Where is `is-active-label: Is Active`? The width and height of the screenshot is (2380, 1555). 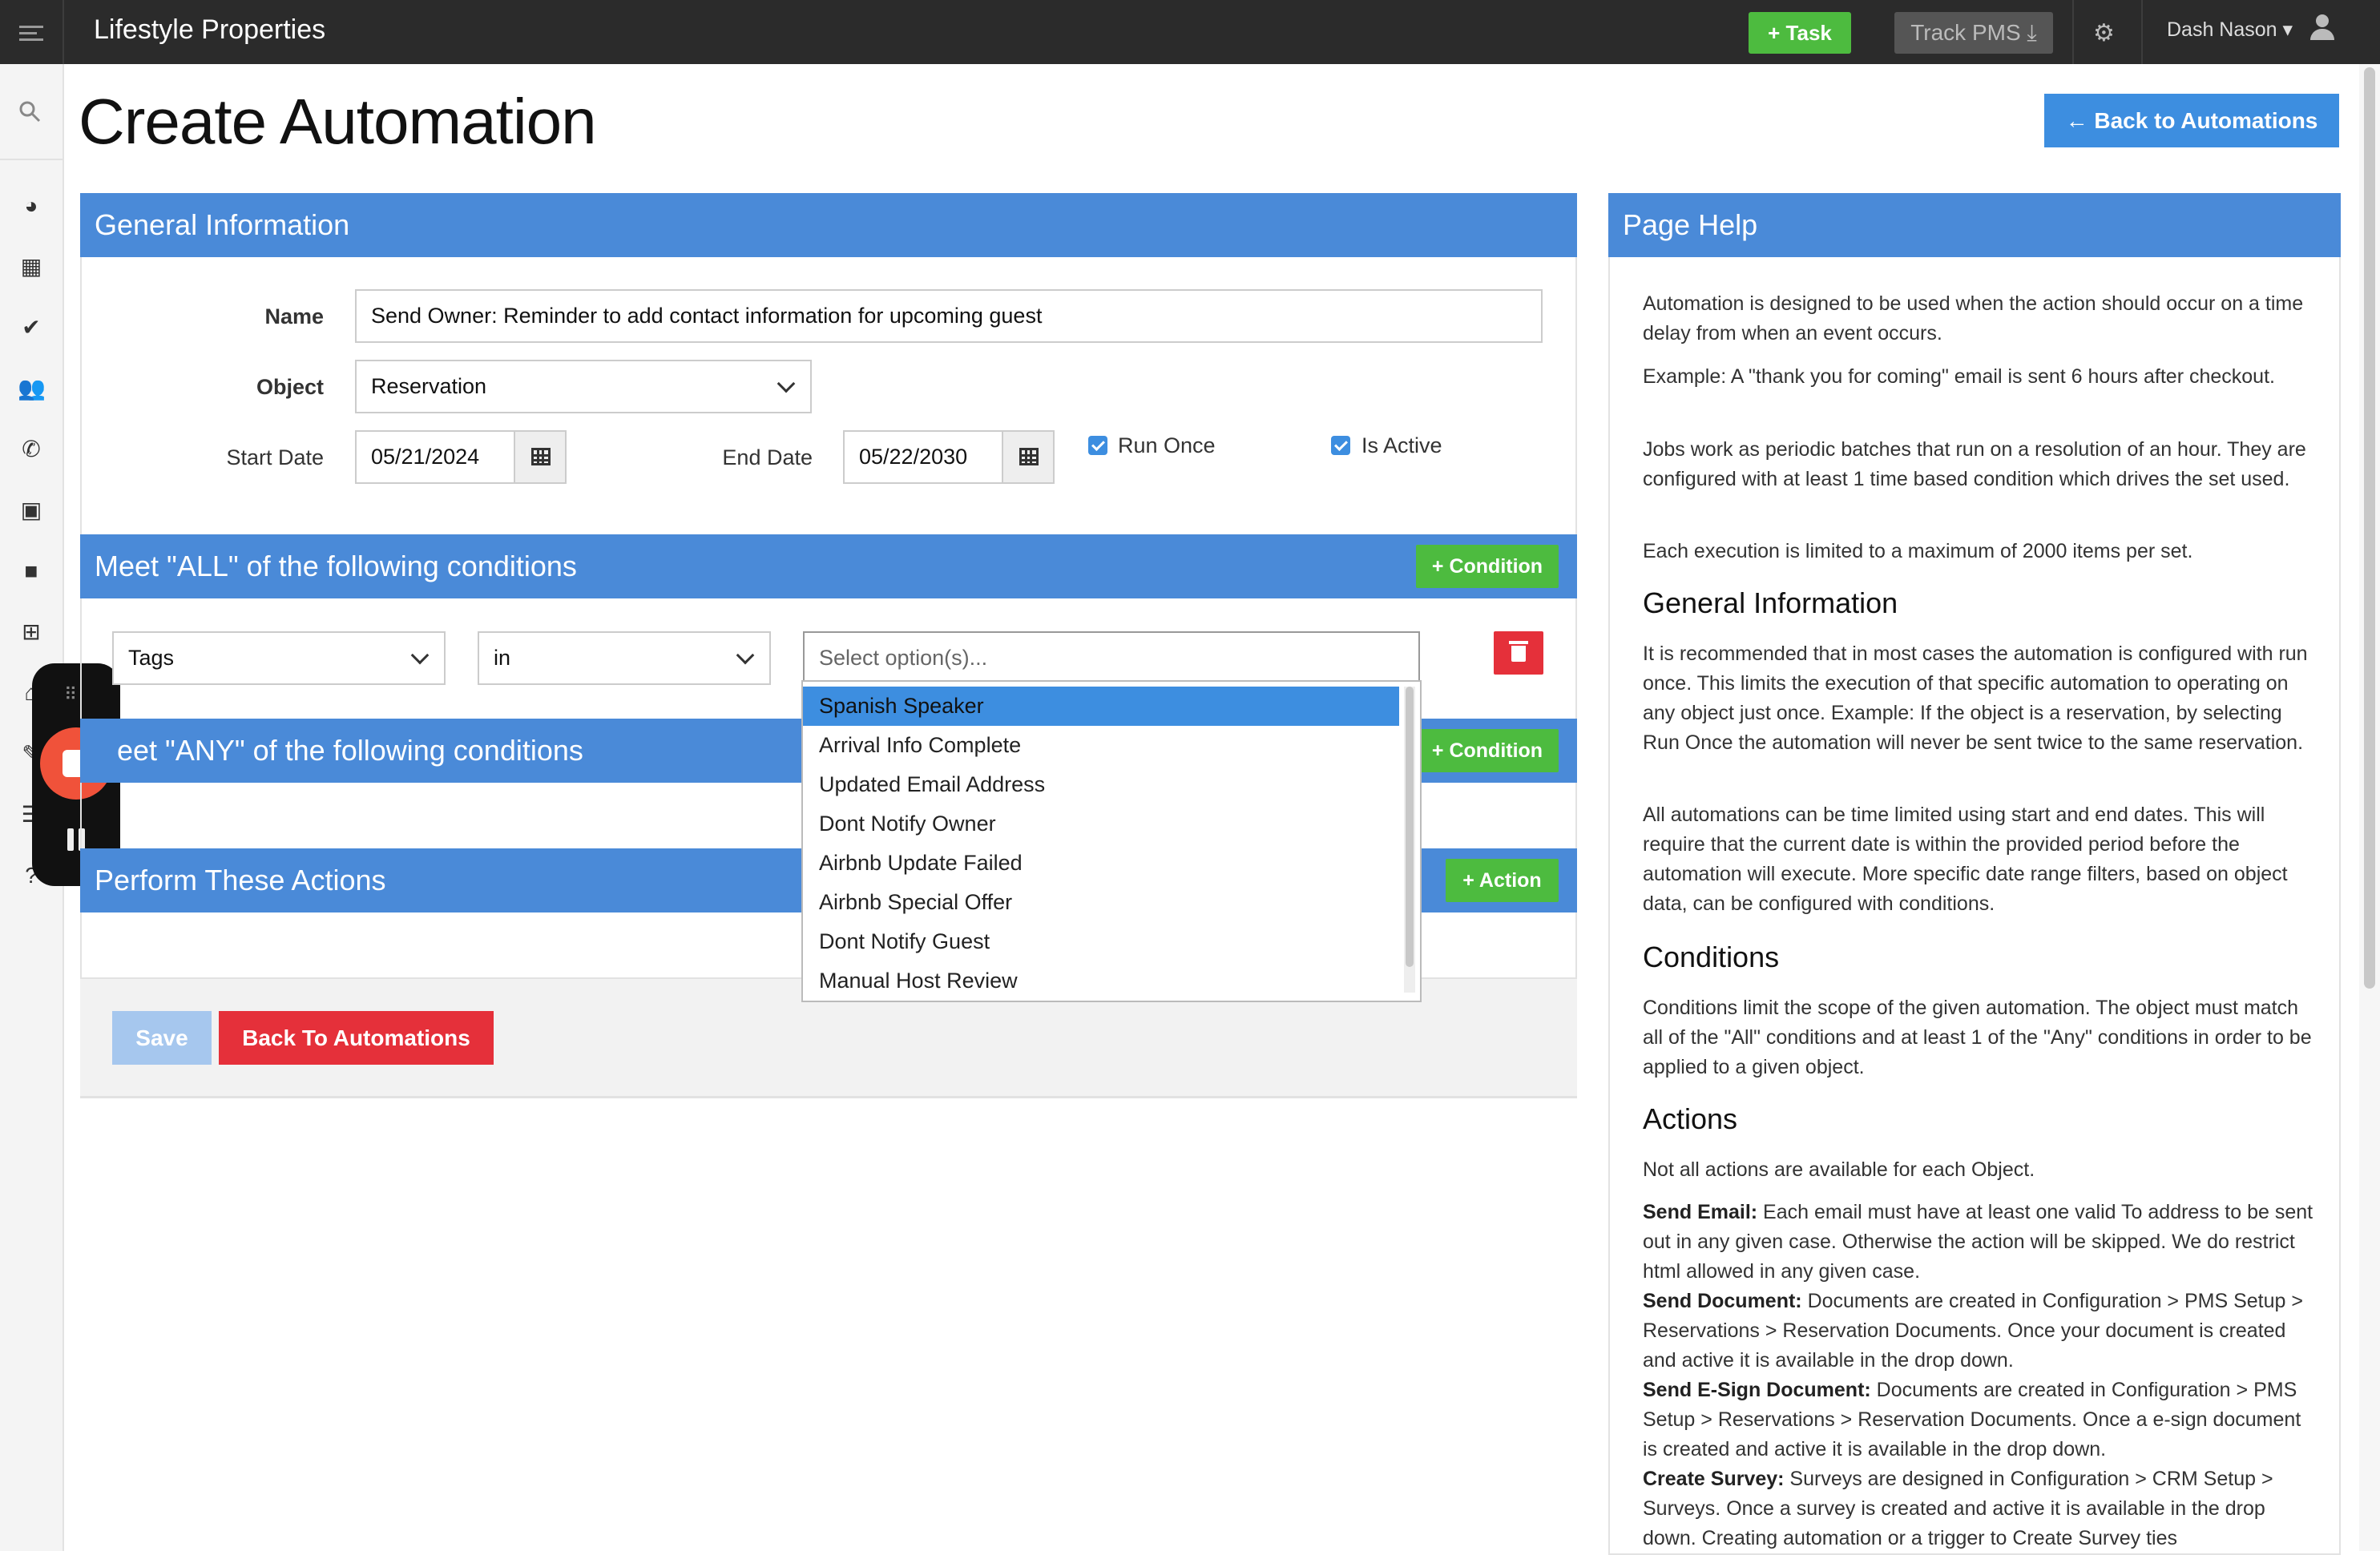
is-active-label: Is Active is located at coordinates (1401, 445).